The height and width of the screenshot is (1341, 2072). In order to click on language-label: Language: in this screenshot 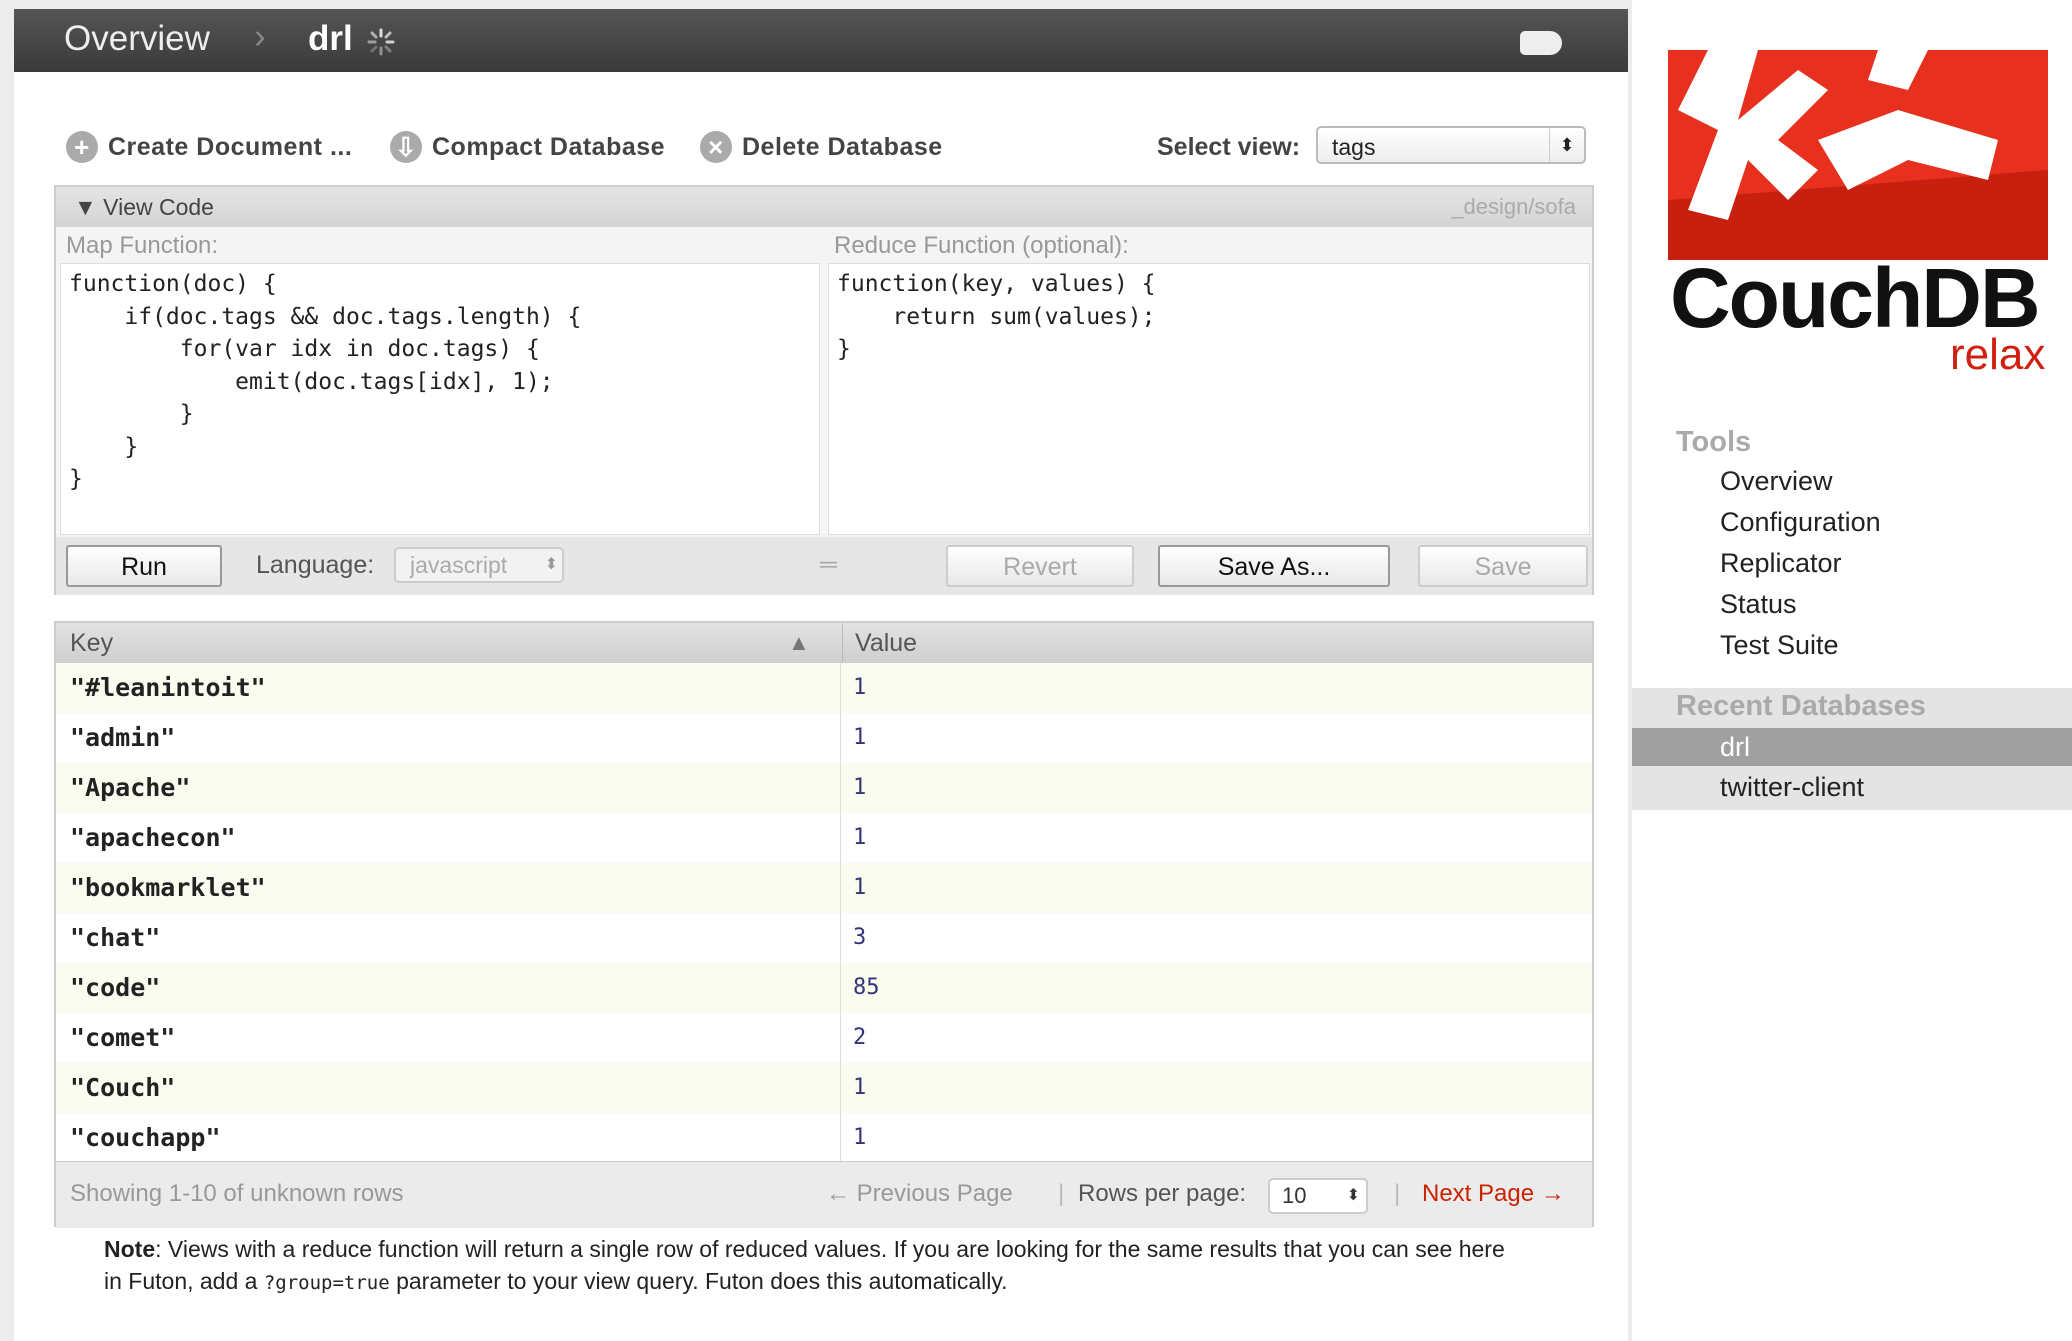, I will do `click(315, 565)`.